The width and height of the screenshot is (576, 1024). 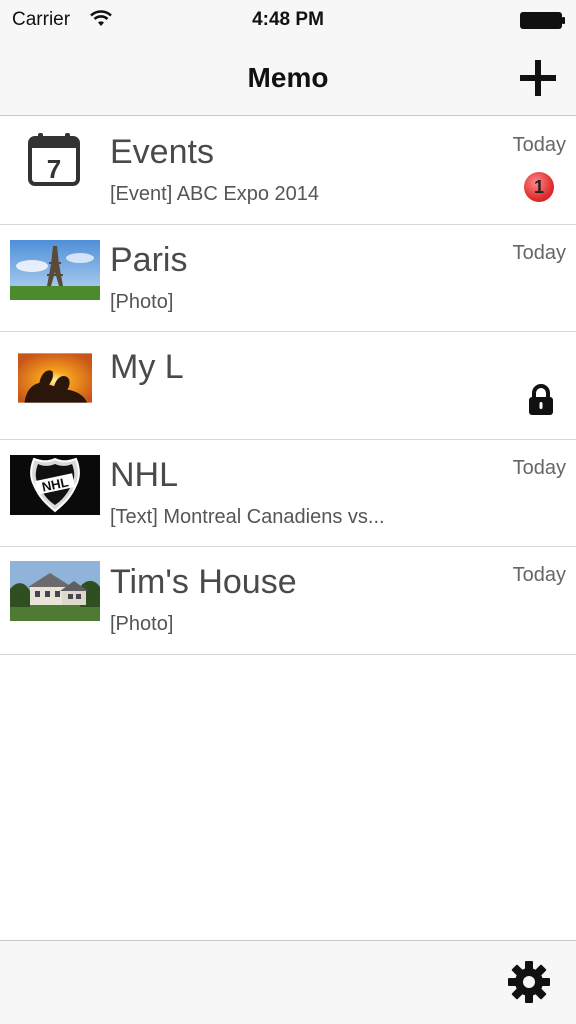 What do you see at coordinates (538, 78) in the screenshot?
I see `add-memo-button` at bounding box center [538, 78].